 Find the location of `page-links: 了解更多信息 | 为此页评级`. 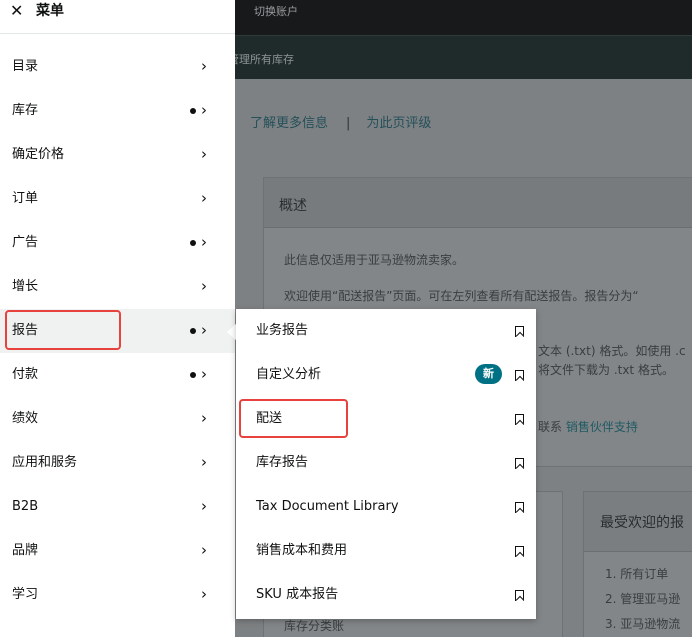

page-links: 了解更多信息 | 为此页评级 is located at coordinates (340, 121).